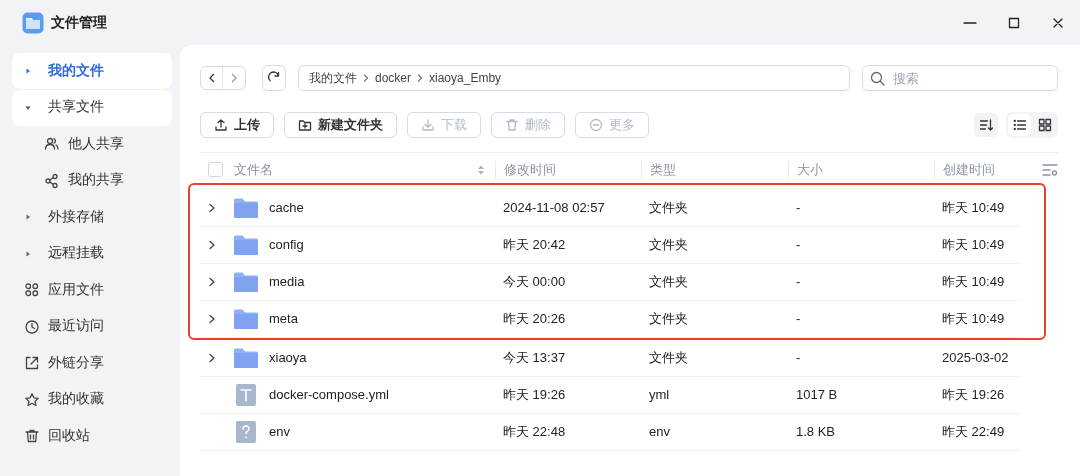 This screenshot has width=1080, height=476. What do you see at coordinates (286, 208) in the screenshot?
I see `file-name: cache` at bounding box center [286, 208].